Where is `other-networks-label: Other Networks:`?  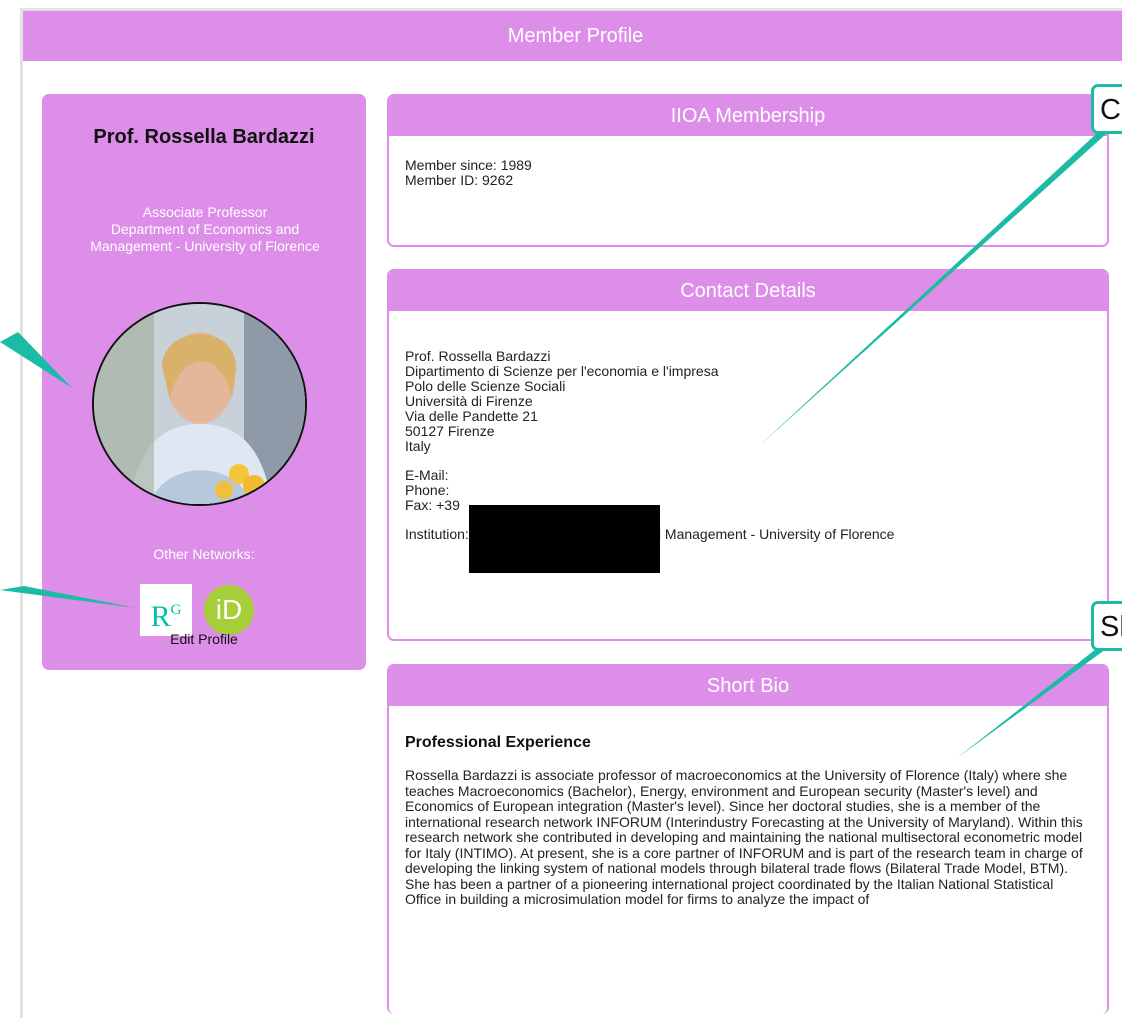
other-networks-label: Other Networks: is located at coordinates (204, 554).